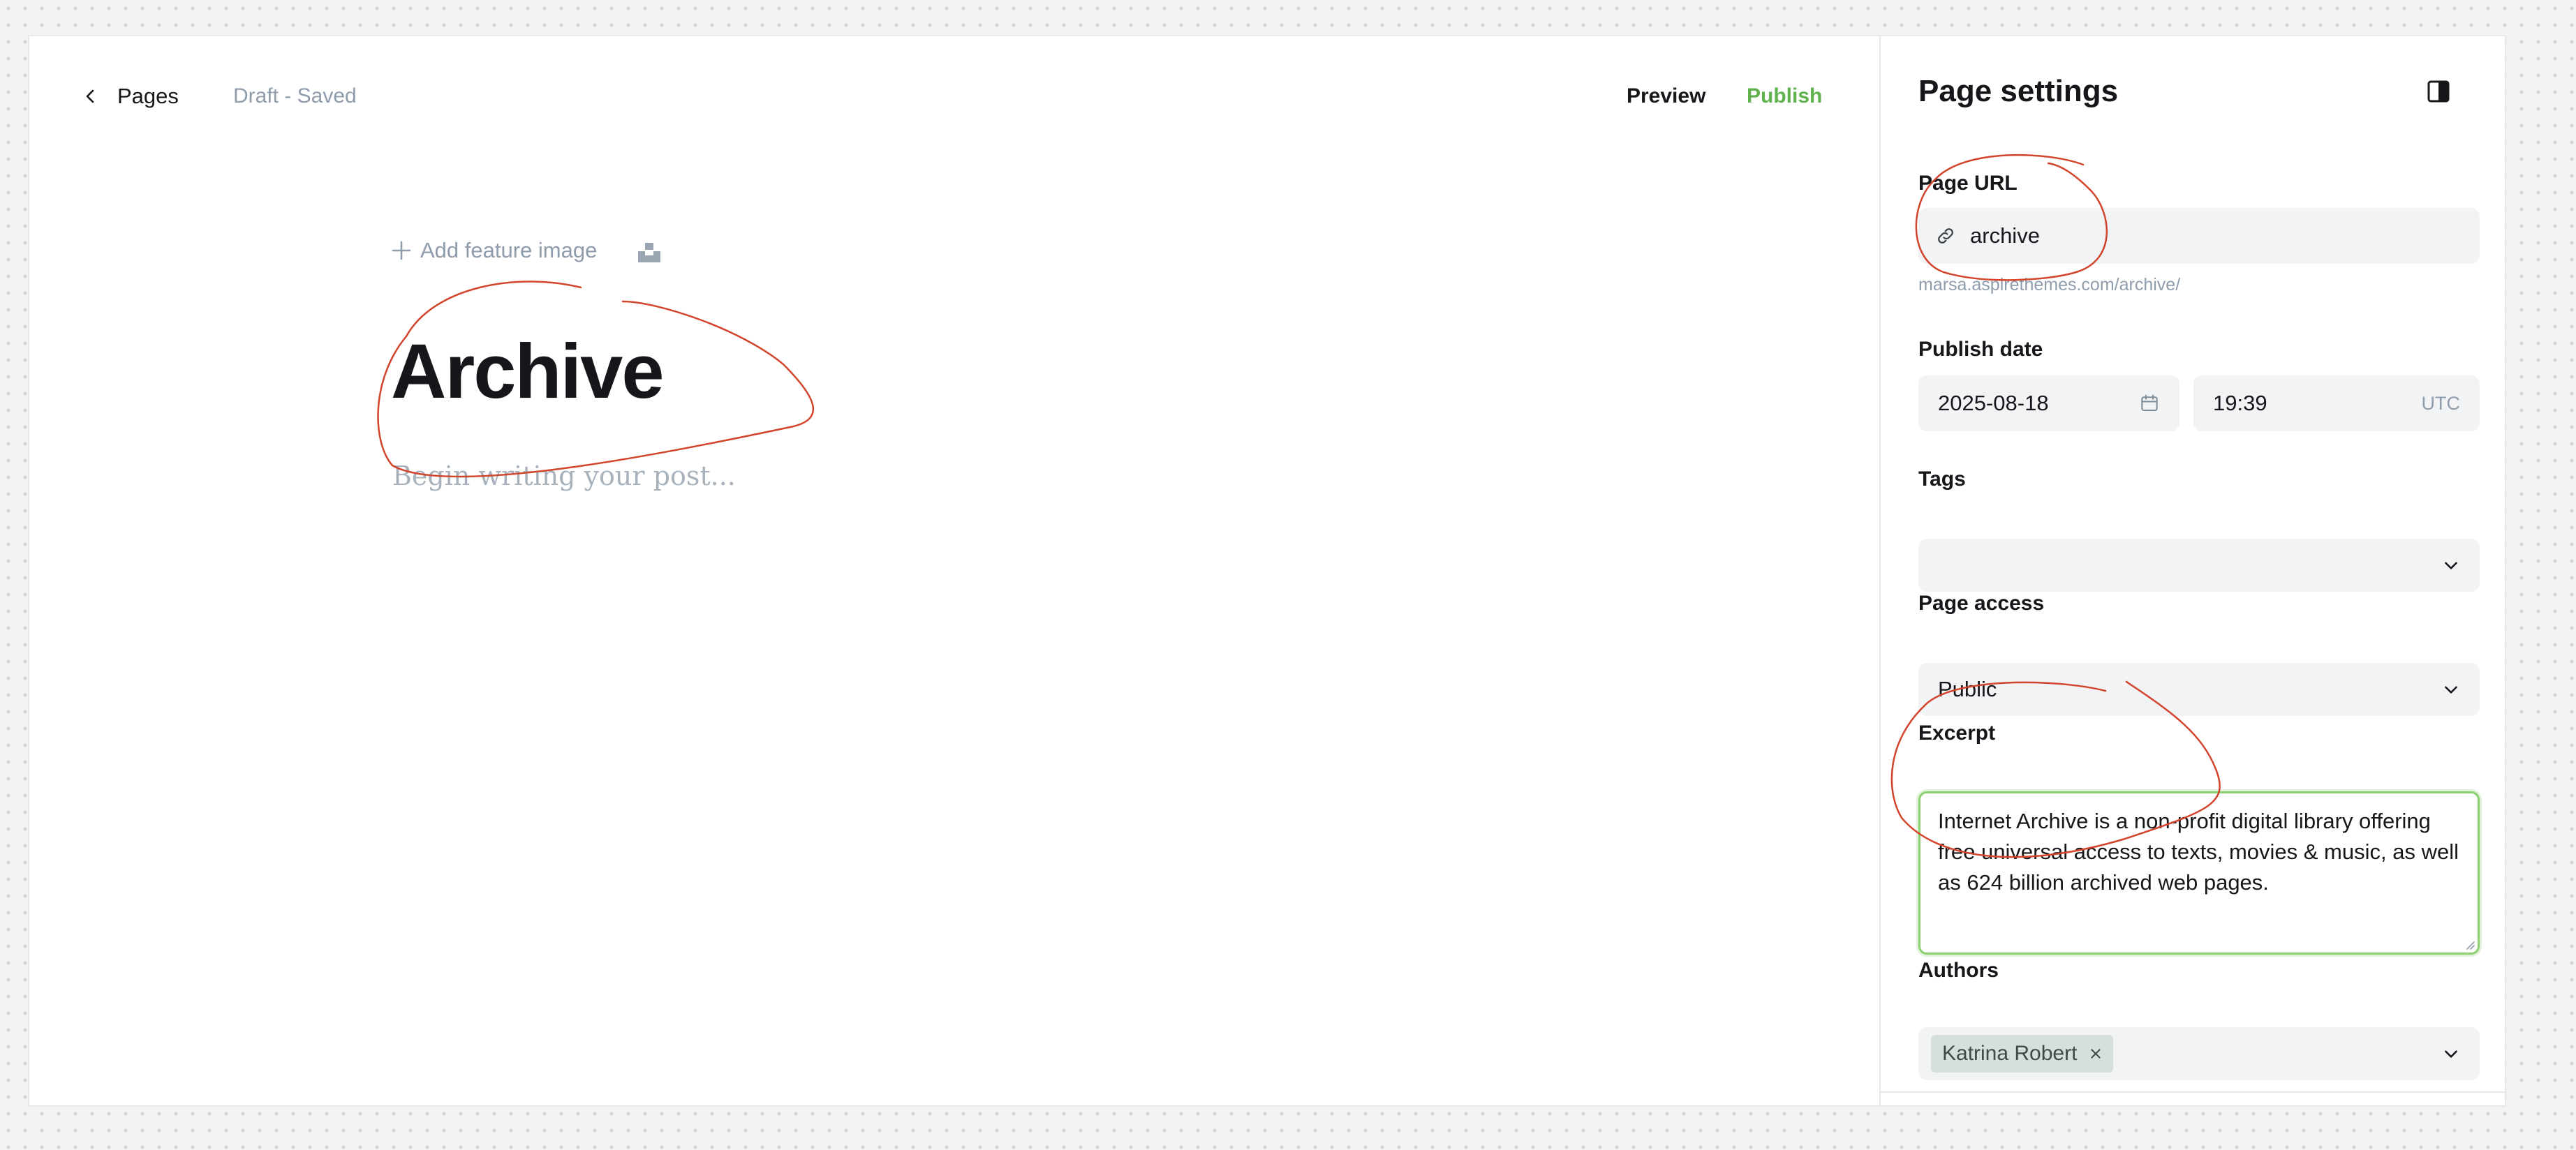 This screenshot has height=1150, width=2576. I want to click on page-url-value: archive, so click(2005, 235).